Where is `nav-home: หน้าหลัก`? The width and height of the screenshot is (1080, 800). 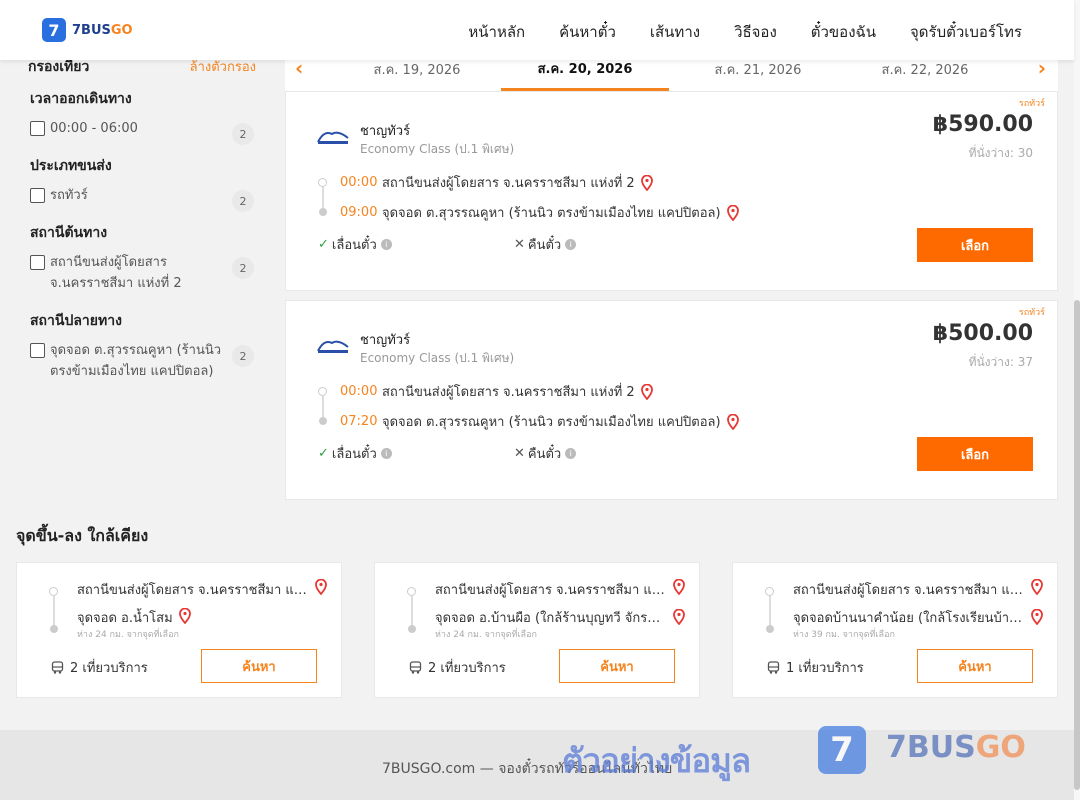 nav-home: หน้าหลัก is located at coordinates (496, 32).